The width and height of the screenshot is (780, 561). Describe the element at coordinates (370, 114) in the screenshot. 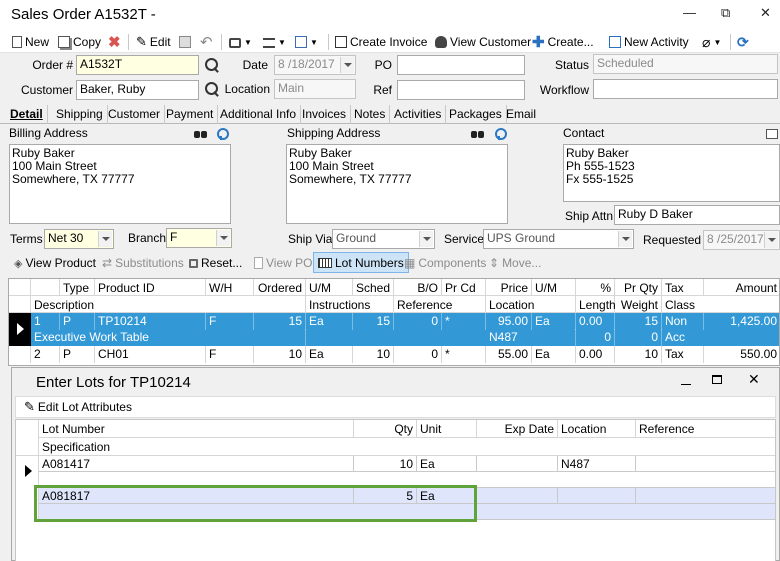

I see `tab-notes: Notes` at that location.